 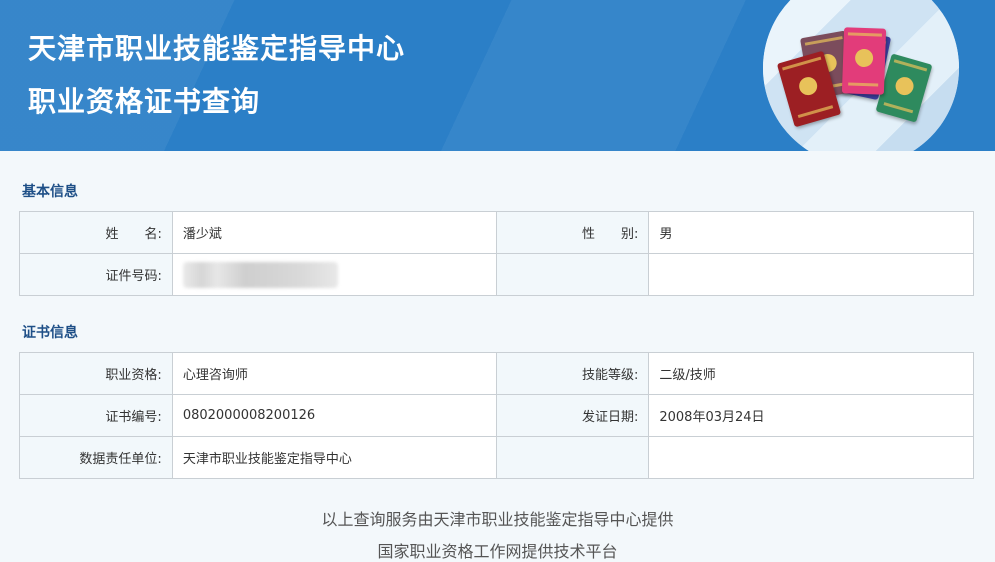 I want to click on id-number-value, so click(x=334, y=274).